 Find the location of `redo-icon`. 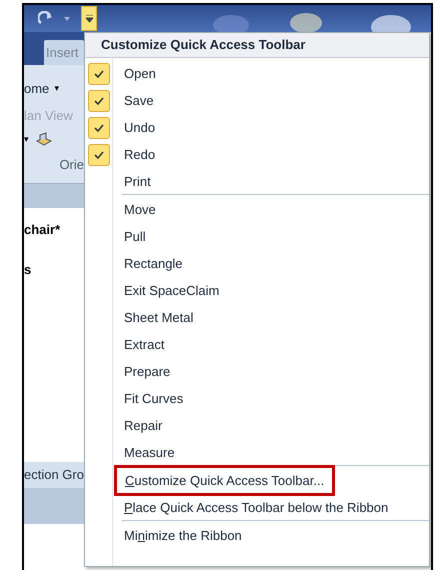

redo-icon is located at coordinates (46, 18).